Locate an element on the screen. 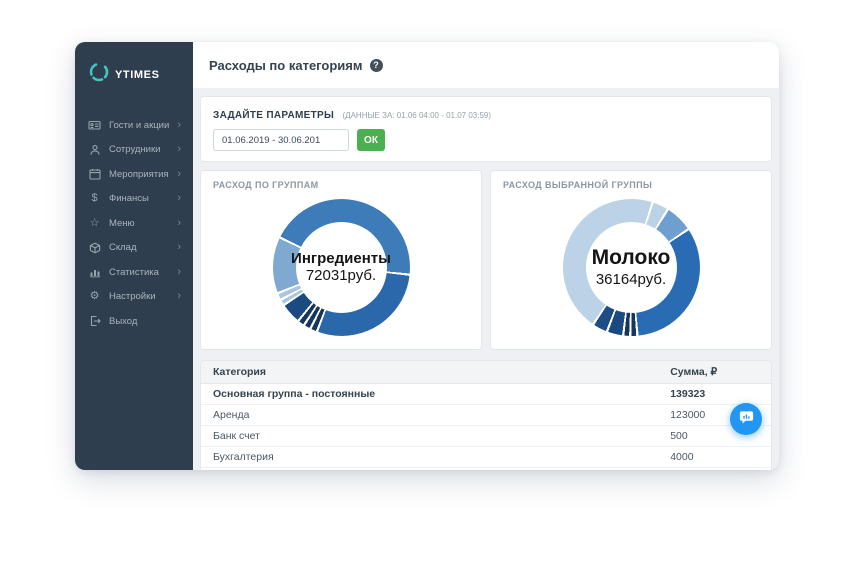 The image size is (851, 573). sidebar-item-menu: ☆ Меню › is located at coordinates (134, 223).